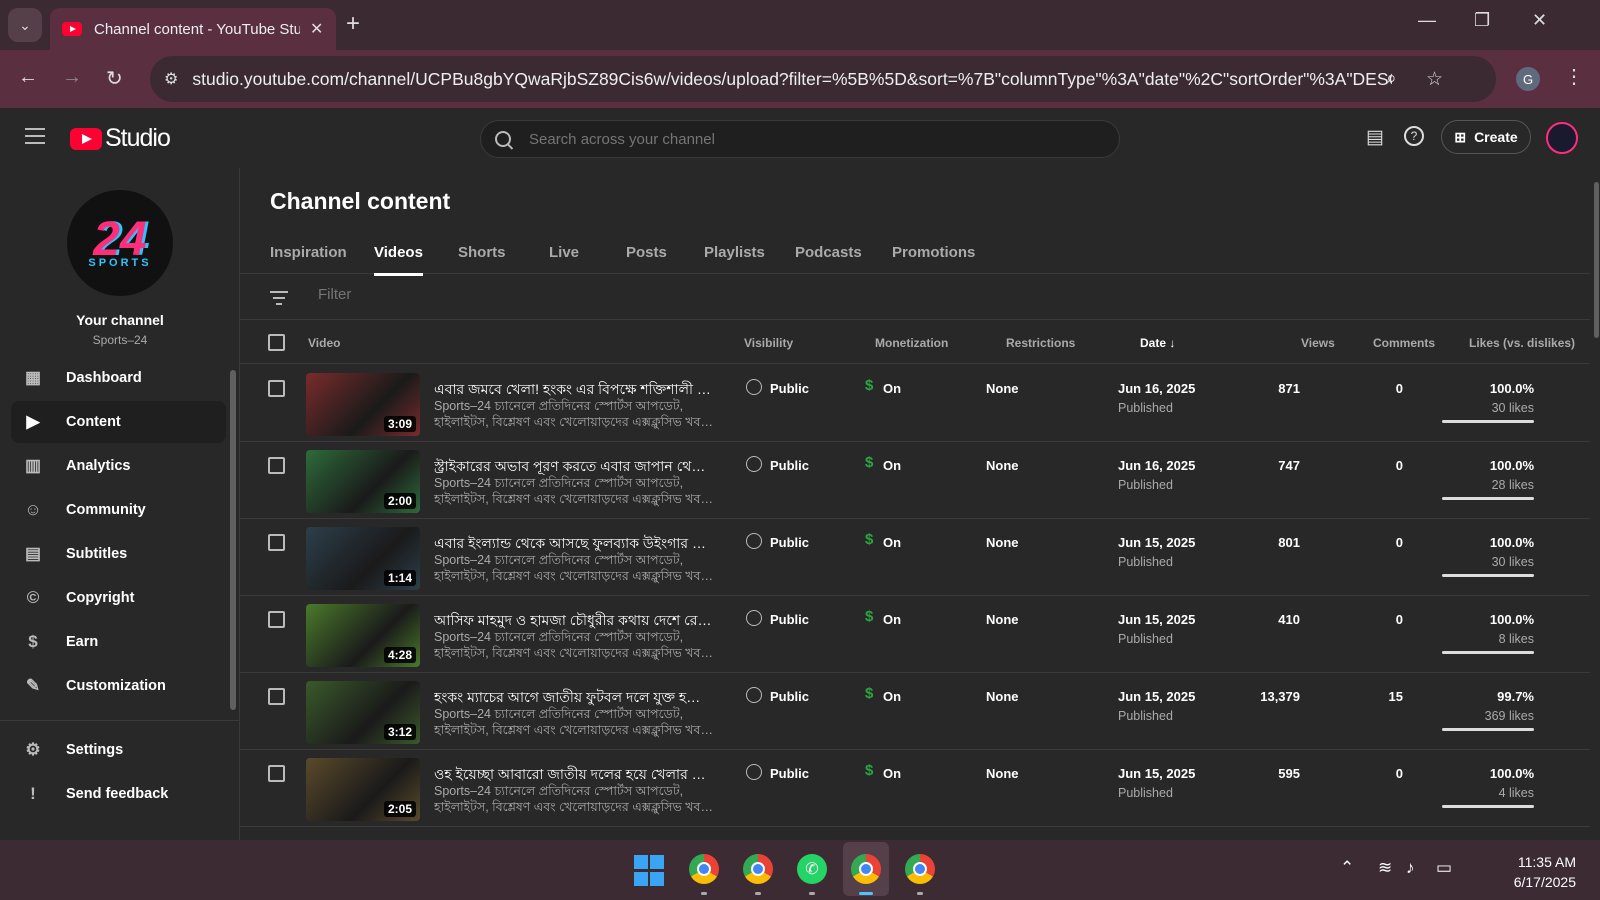 The height and width of the screenshot is (900, 1600). Describe the element at coordinates (911, 343) in the screenshot. I see `column-monetization: Monetization` at that location.